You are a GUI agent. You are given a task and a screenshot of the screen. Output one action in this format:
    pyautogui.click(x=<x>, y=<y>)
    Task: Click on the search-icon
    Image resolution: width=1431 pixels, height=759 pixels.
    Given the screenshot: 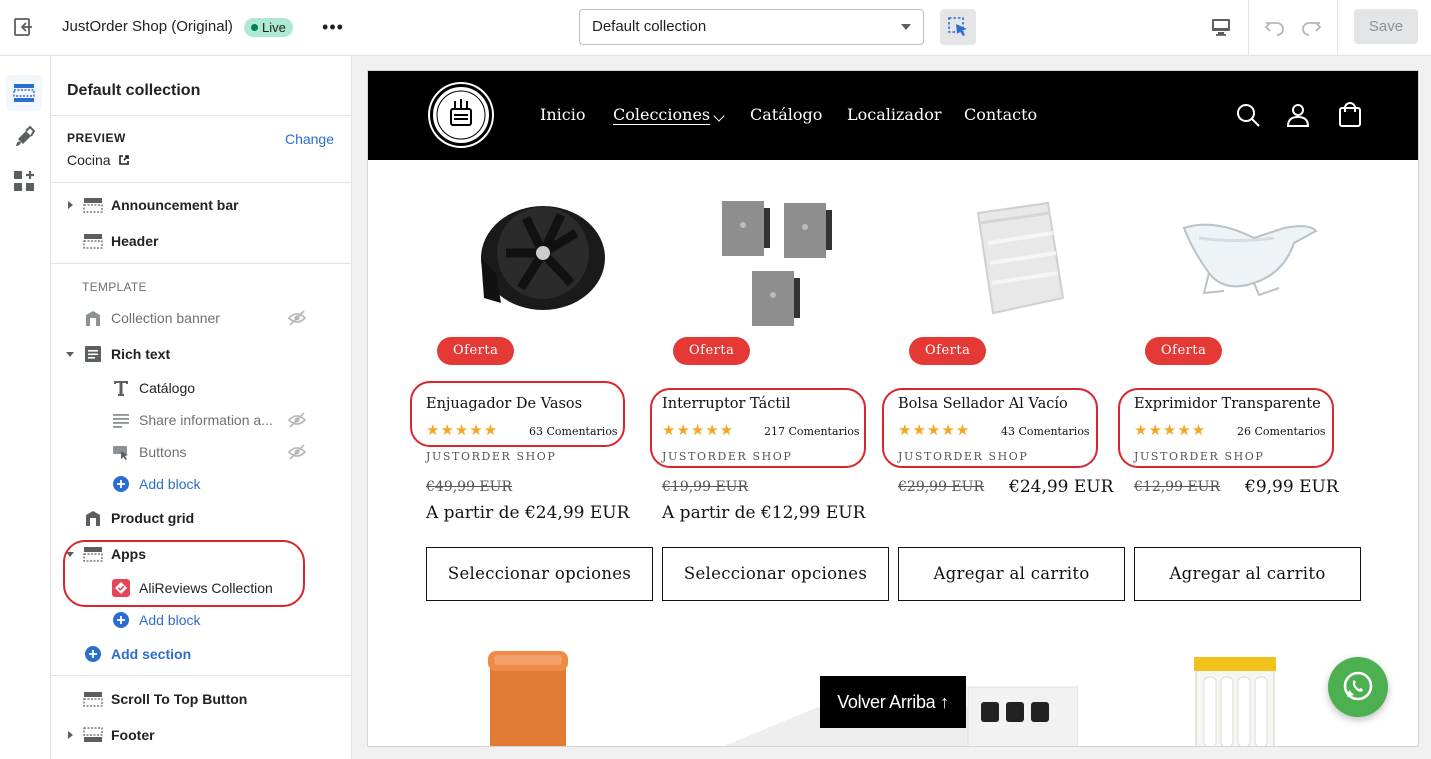 What is the action you would take?
    pyautogui.click(x=1248, y=115)
    